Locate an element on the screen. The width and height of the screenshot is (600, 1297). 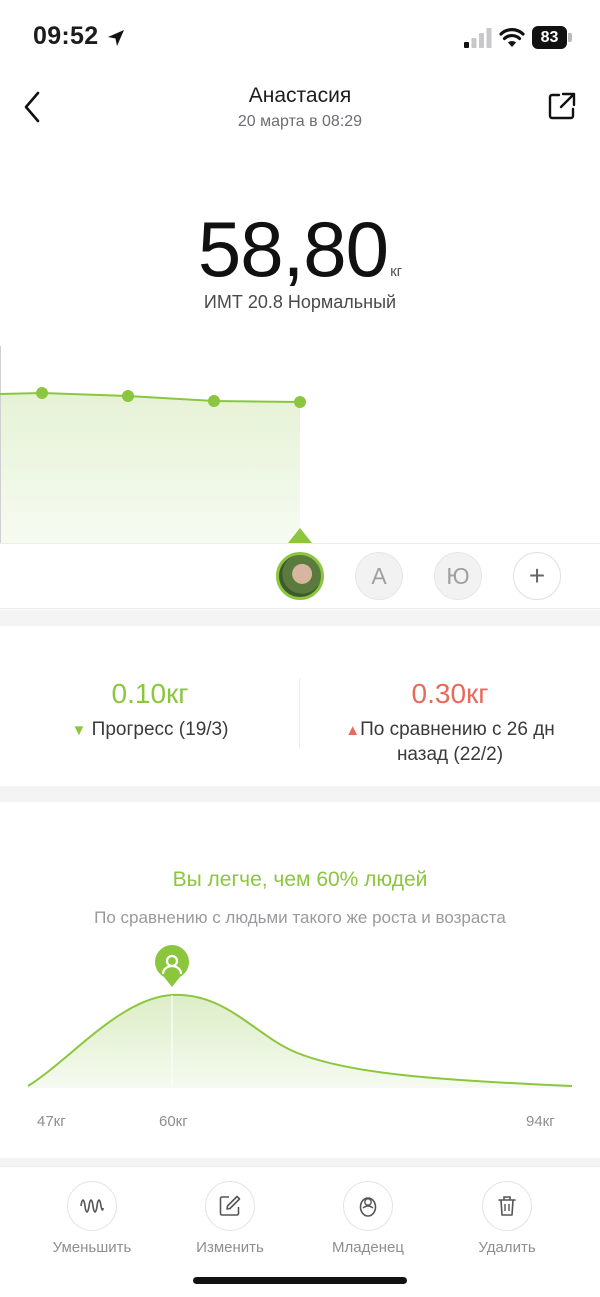
battery-level: 83 is located at coordinates (549, 37).